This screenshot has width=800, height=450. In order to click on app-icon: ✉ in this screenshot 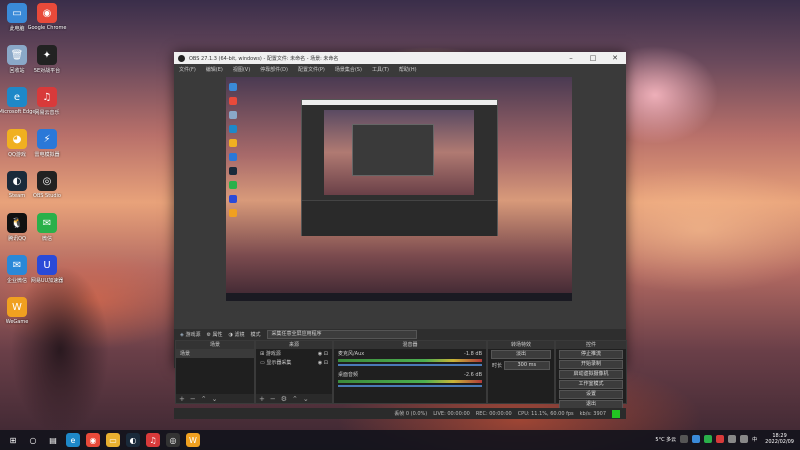, I will do `click(17, 265)`.